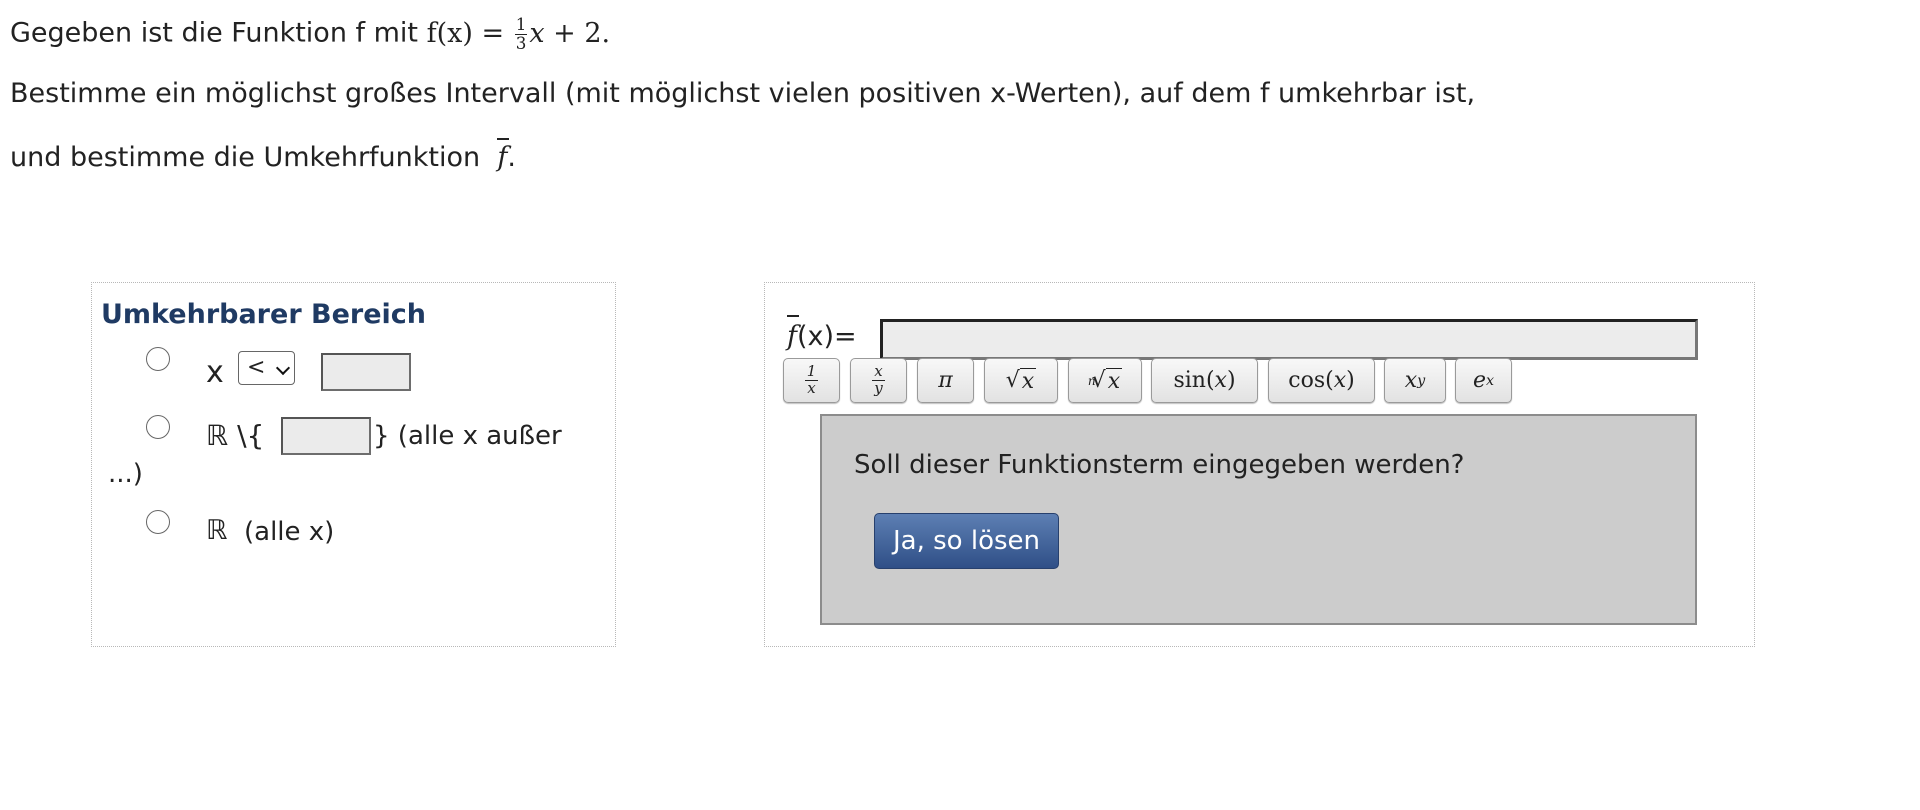 The width and height of the screenshot is (1920, 810). I want to click on task-line-3-period: ., so click(511, 157).